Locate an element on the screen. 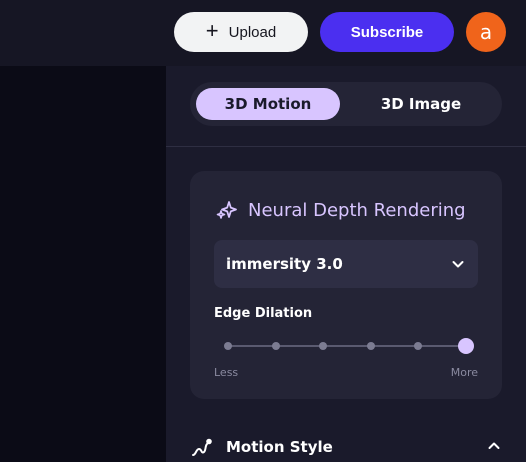  tab-3d-image: 3D Image is located at coordinates (421, 104).